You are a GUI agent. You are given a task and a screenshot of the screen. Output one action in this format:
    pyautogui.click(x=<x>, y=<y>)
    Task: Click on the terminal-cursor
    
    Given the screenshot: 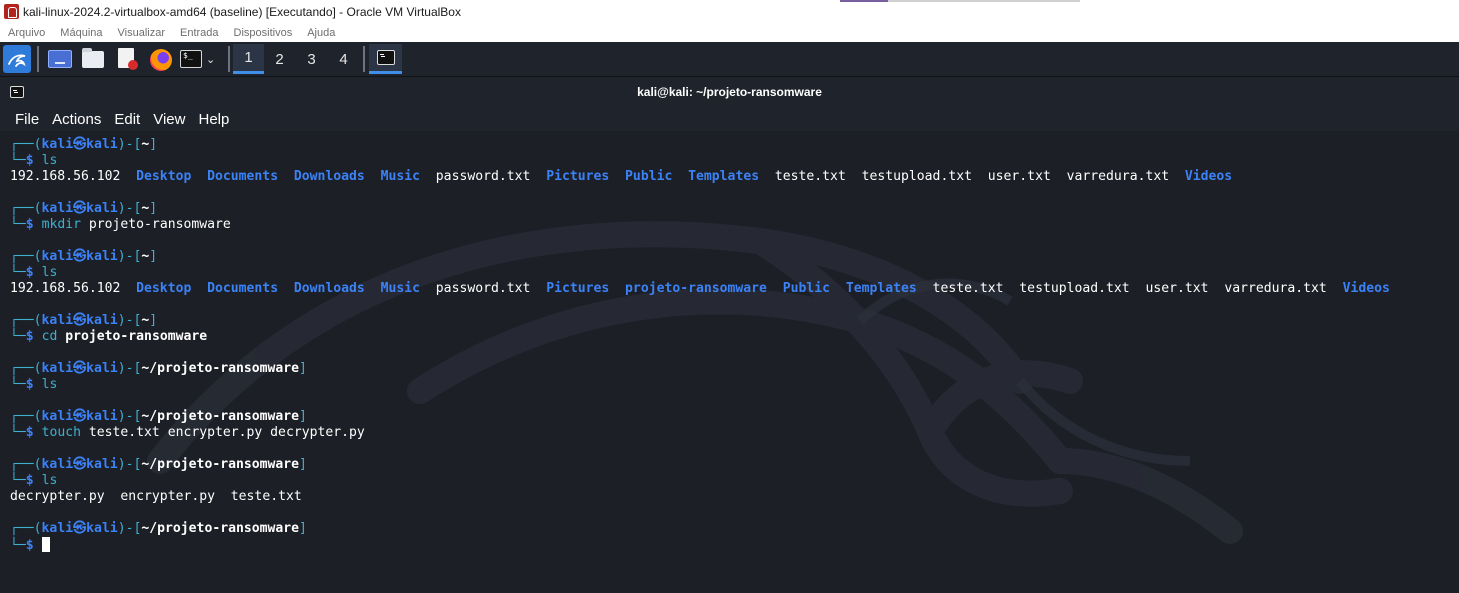 What is the action you would take?
    pyautogui.click(x=45, y=544)
    